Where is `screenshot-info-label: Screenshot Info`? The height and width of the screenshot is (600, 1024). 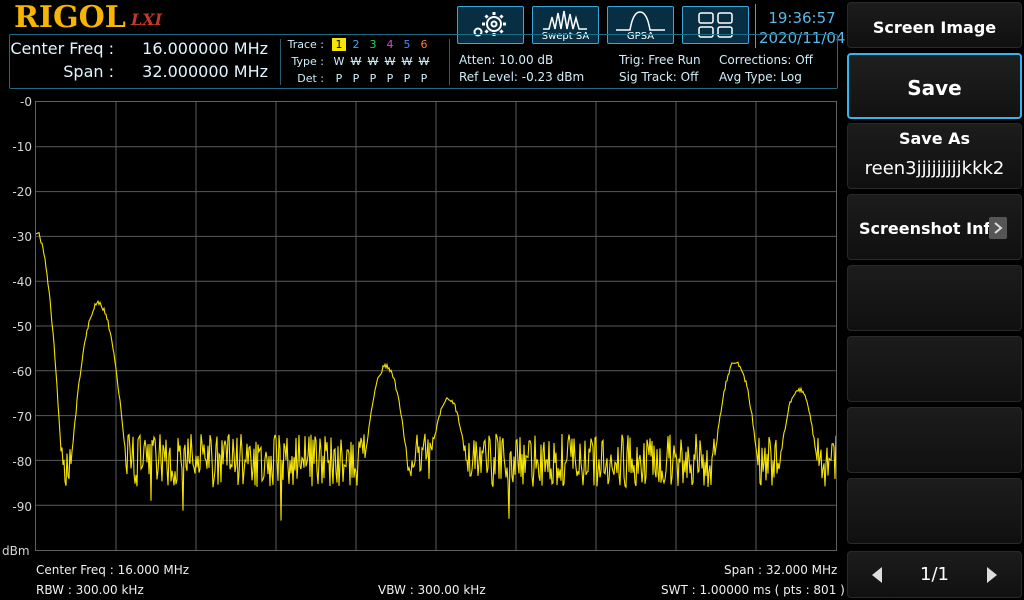
screenshot-info-label: Screenshot Info is located at coordinates (930, 228).